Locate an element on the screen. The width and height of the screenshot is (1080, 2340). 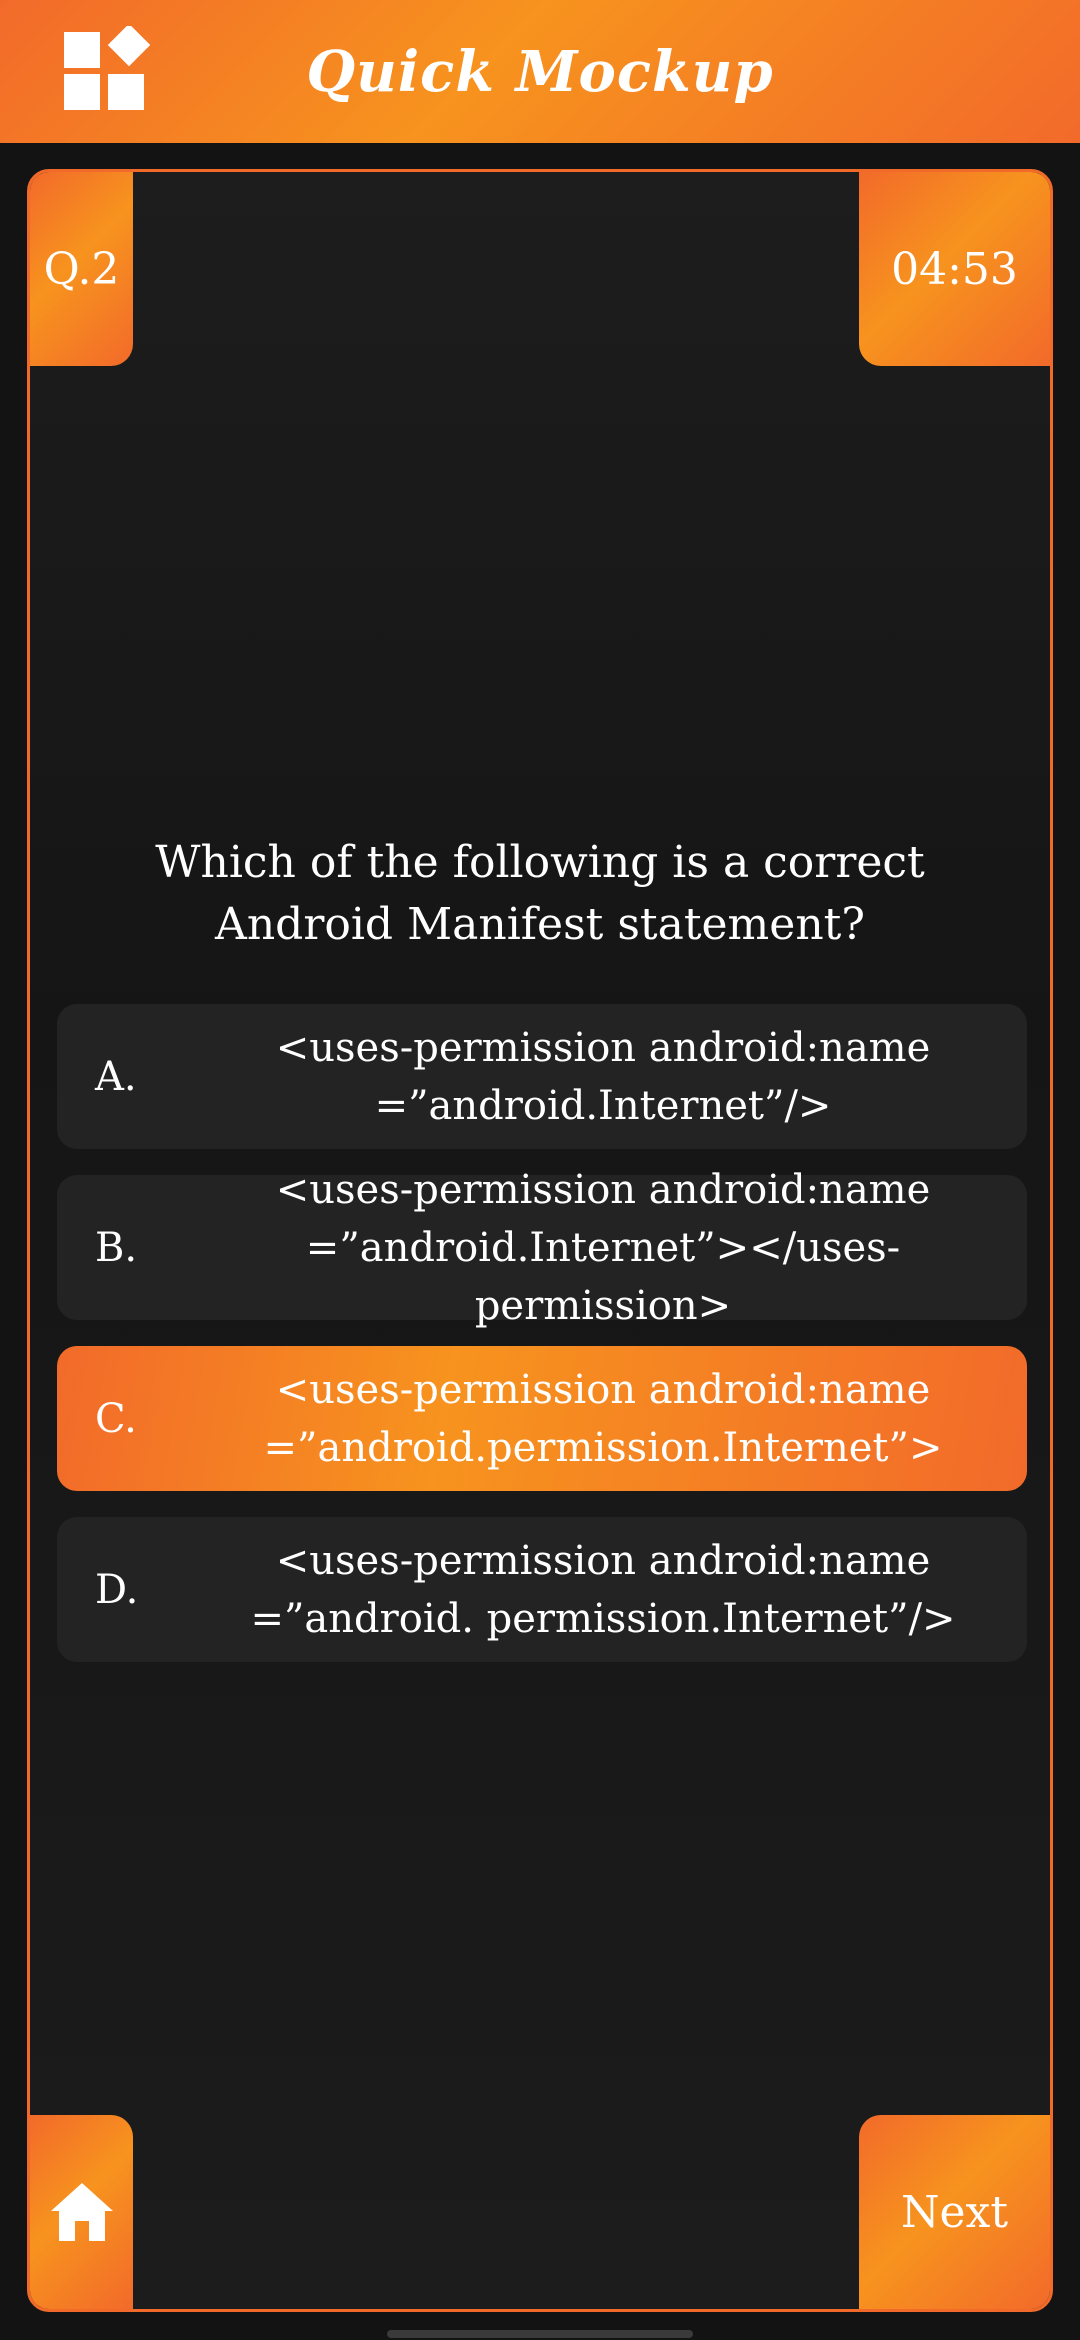
next-label: Next is located at coordinates (954, 2212).